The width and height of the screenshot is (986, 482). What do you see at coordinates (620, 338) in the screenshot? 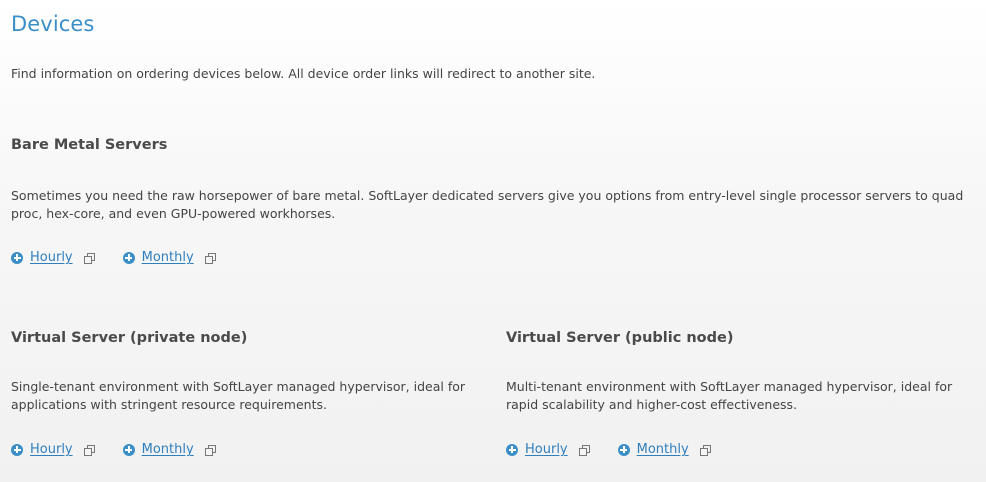
I see `section-title: Virtual Server (public node)` at bounding box center [620, 338].